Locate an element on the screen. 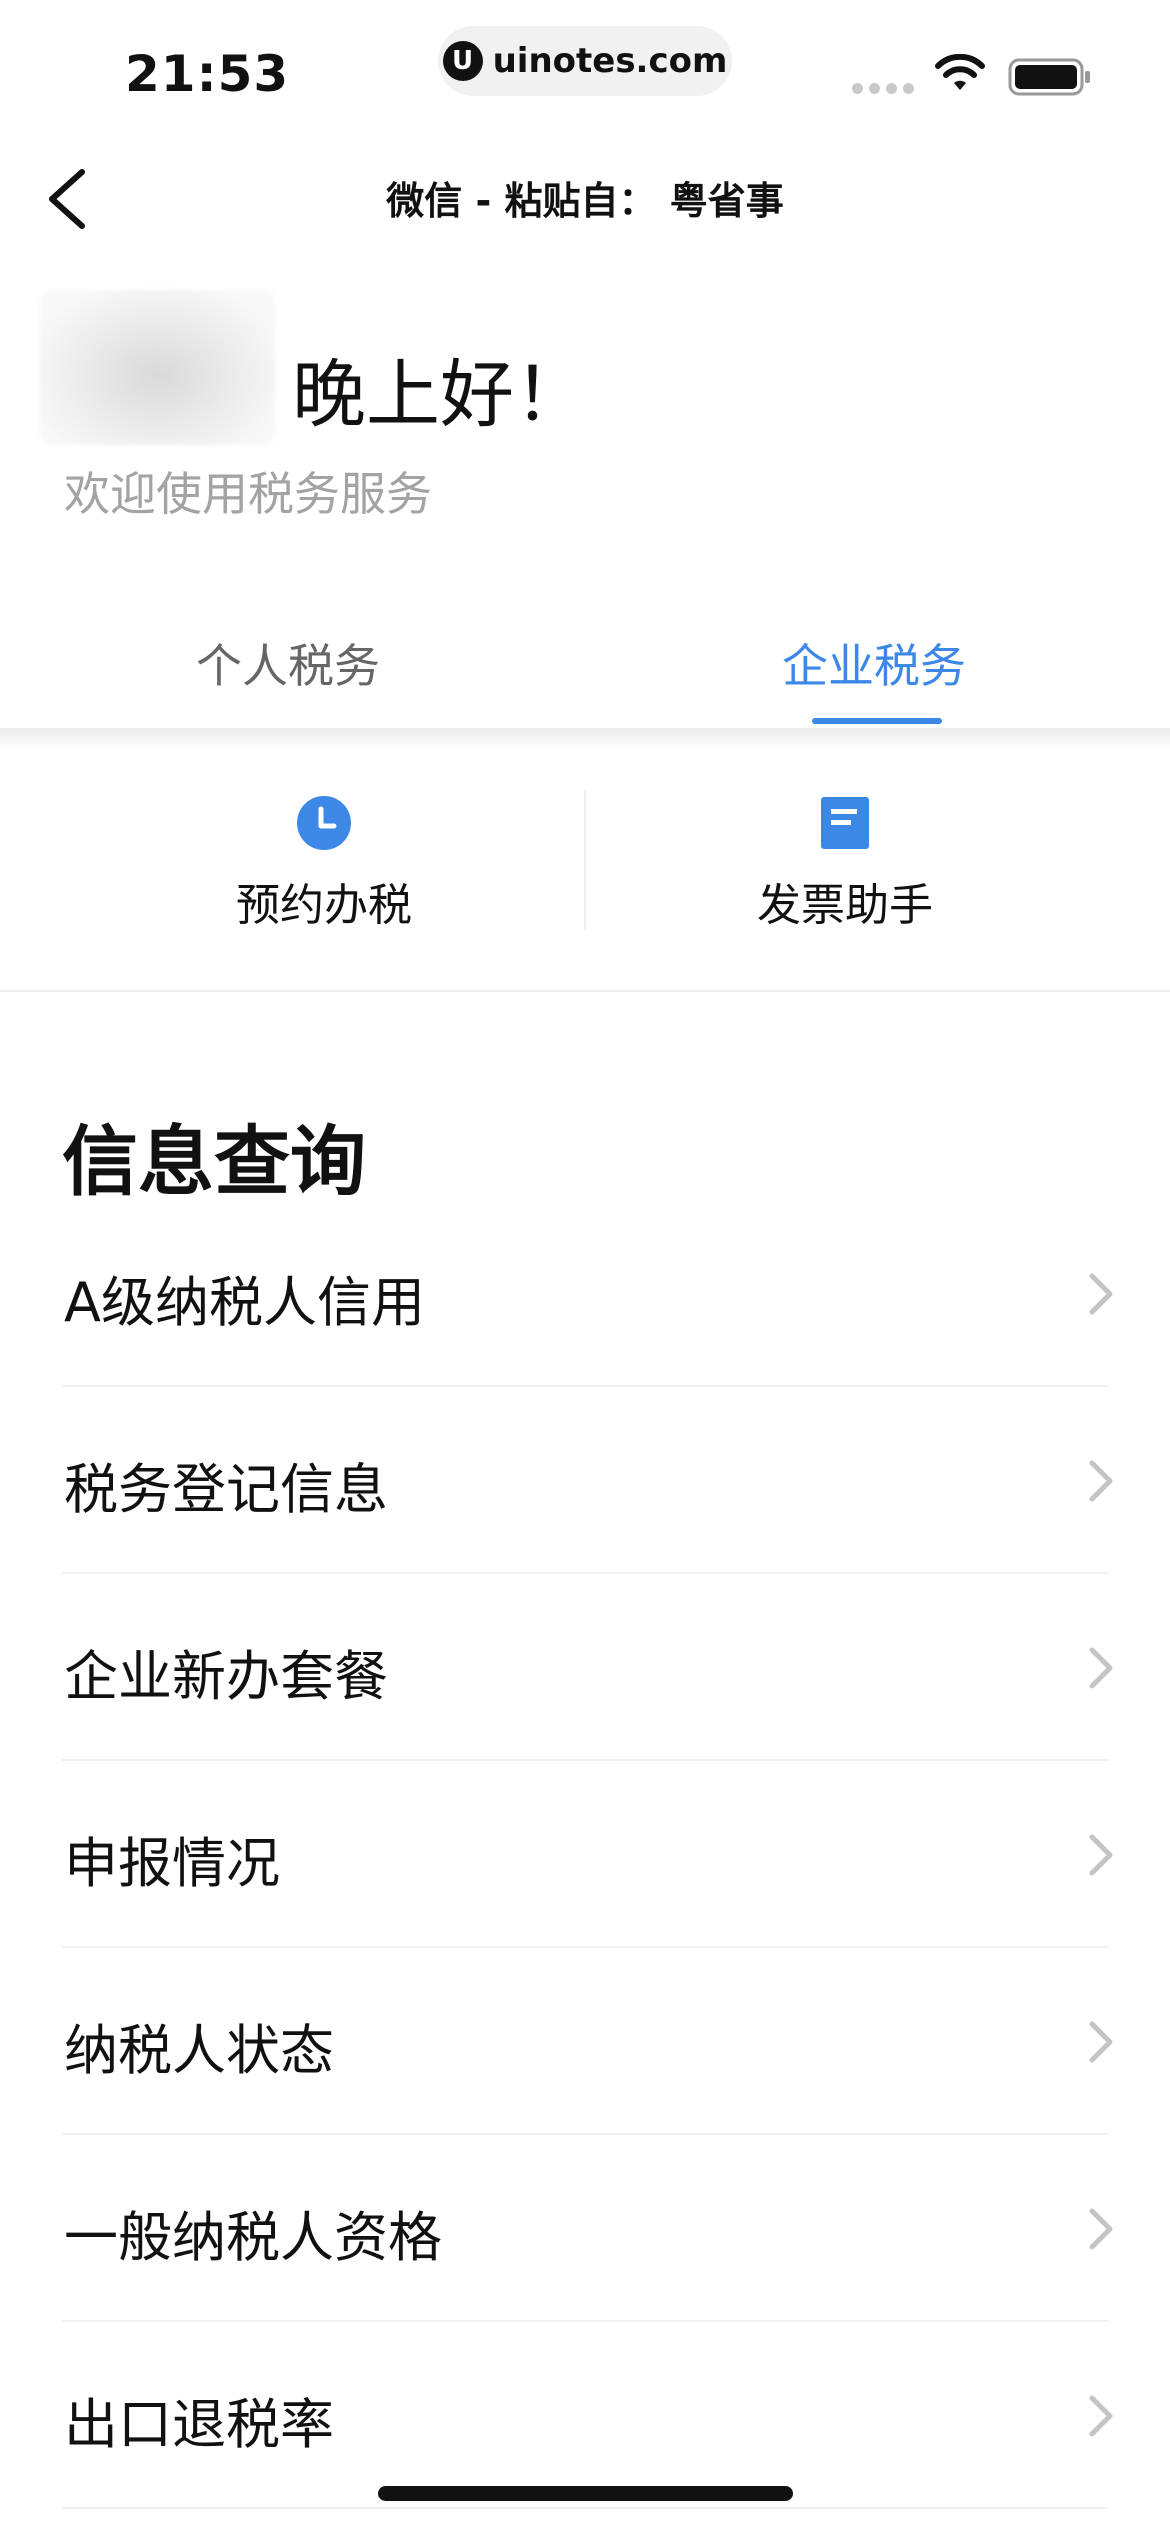 The width and height of the screenshot is (1170, 2532). url-pill: U uinotes.com is located at coordinates (585, 61).